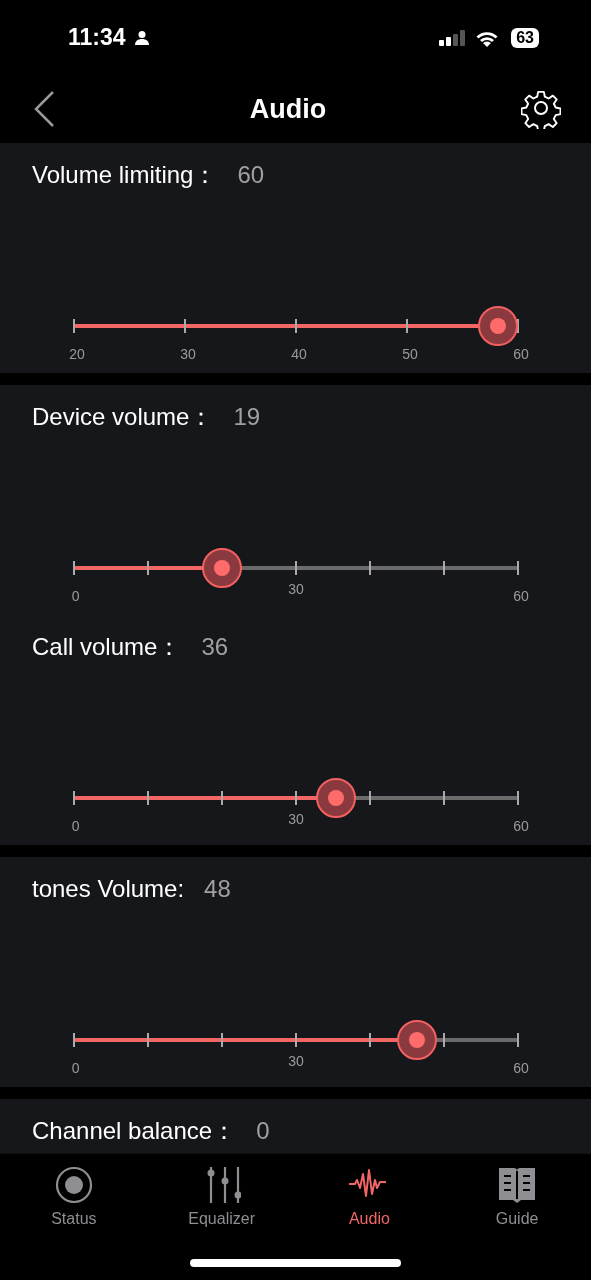 The height and width of the screenshot is (1280, 591). Describe the element at coordinates (299, 354) in the screenshot. I see `tick-label: 40` at that location.